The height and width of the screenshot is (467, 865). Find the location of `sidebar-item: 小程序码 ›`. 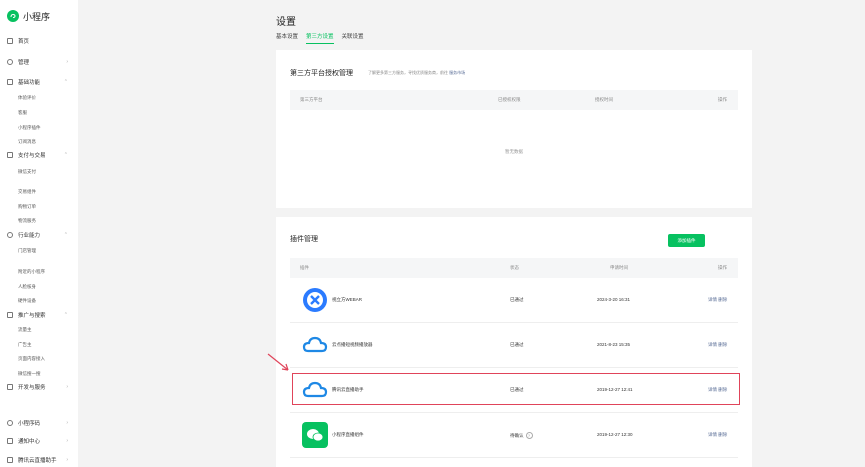

sidebar-item: 小程序码 › is located at coordinates (39, 423).